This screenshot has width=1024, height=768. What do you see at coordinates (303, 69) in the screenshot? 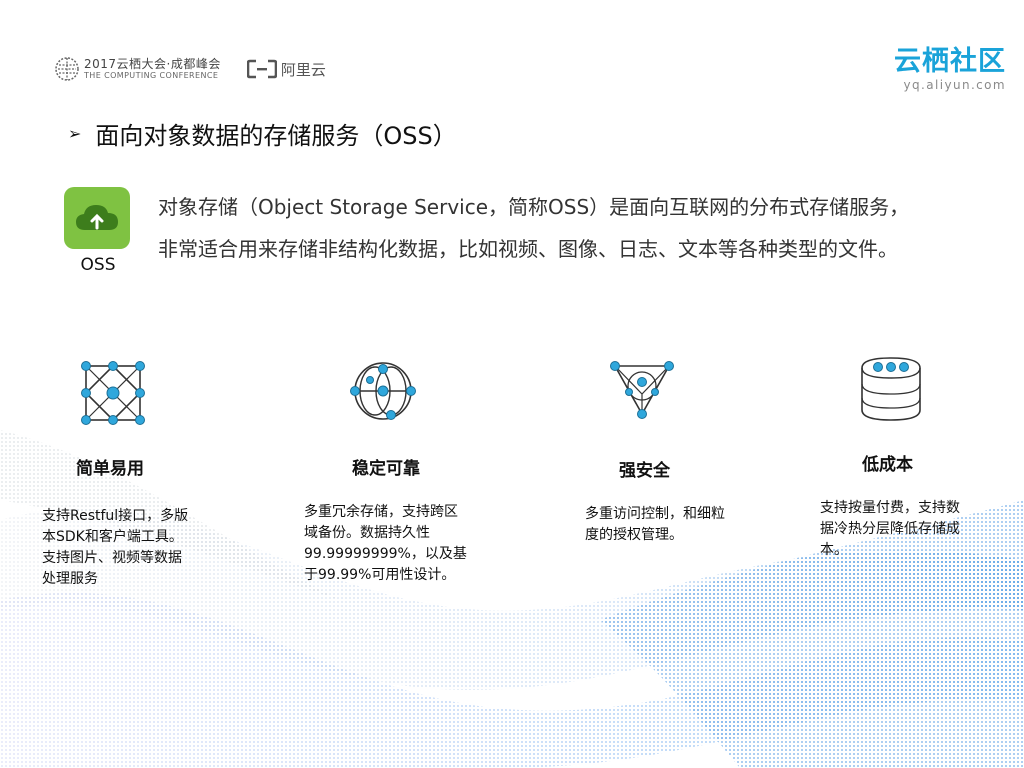
I see `aliyun-name: 阿里云` at bounding box center [303, 69].